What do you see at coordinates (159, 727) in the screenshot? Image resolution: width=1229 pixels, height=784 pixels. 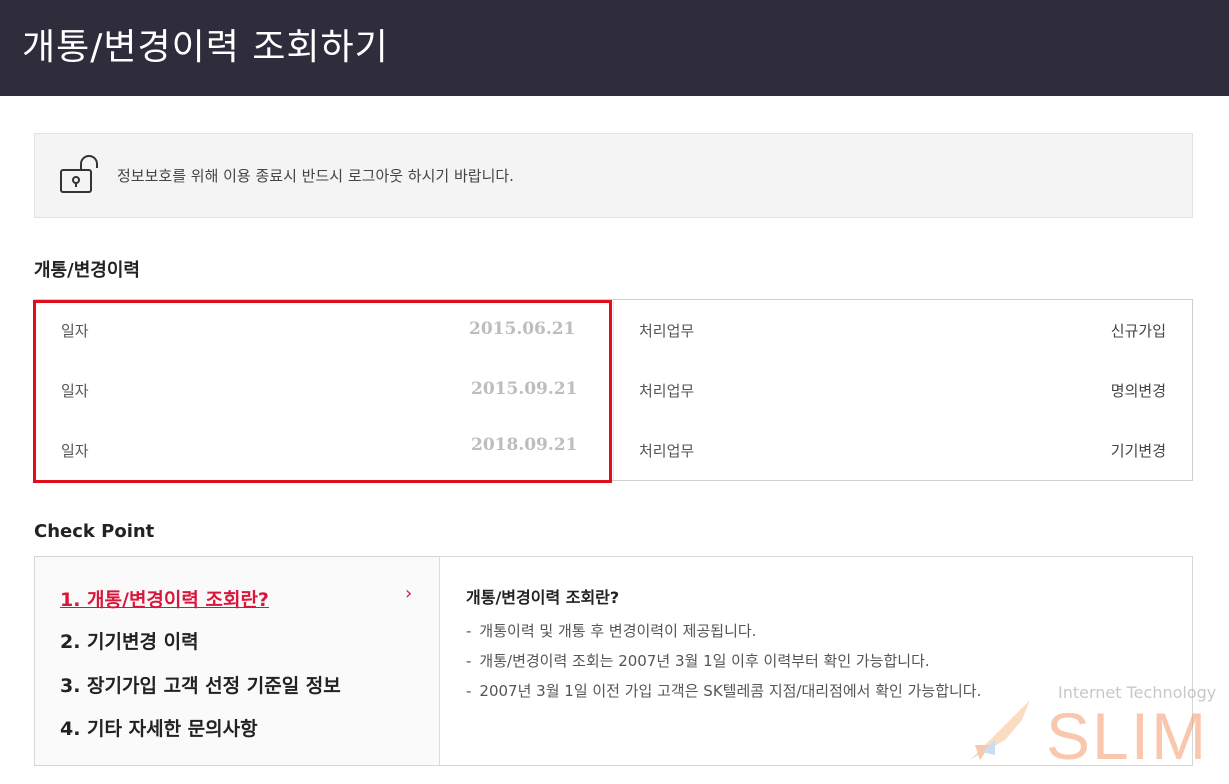 I see `checkpoint-item-4: 4. 기타 자세한 문의사항` at bounding box center [159, 727].